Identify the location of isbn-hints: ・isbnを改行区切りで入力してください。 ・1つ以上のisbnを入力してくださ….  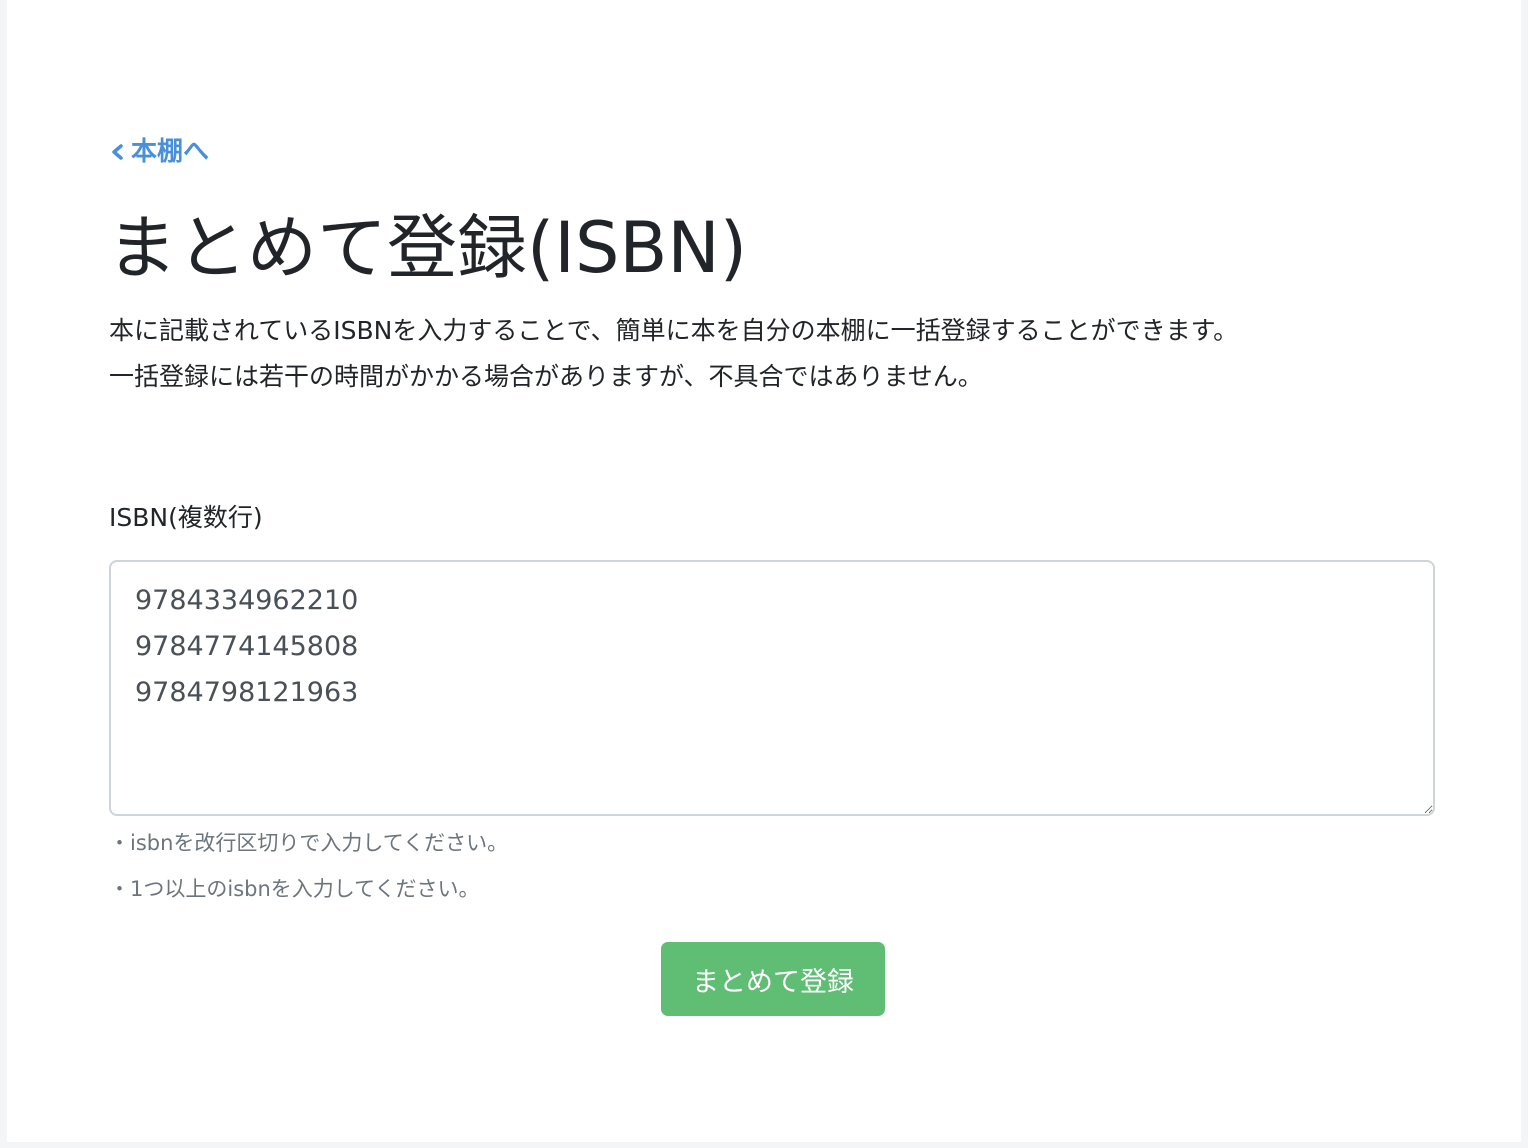
(308, 866).